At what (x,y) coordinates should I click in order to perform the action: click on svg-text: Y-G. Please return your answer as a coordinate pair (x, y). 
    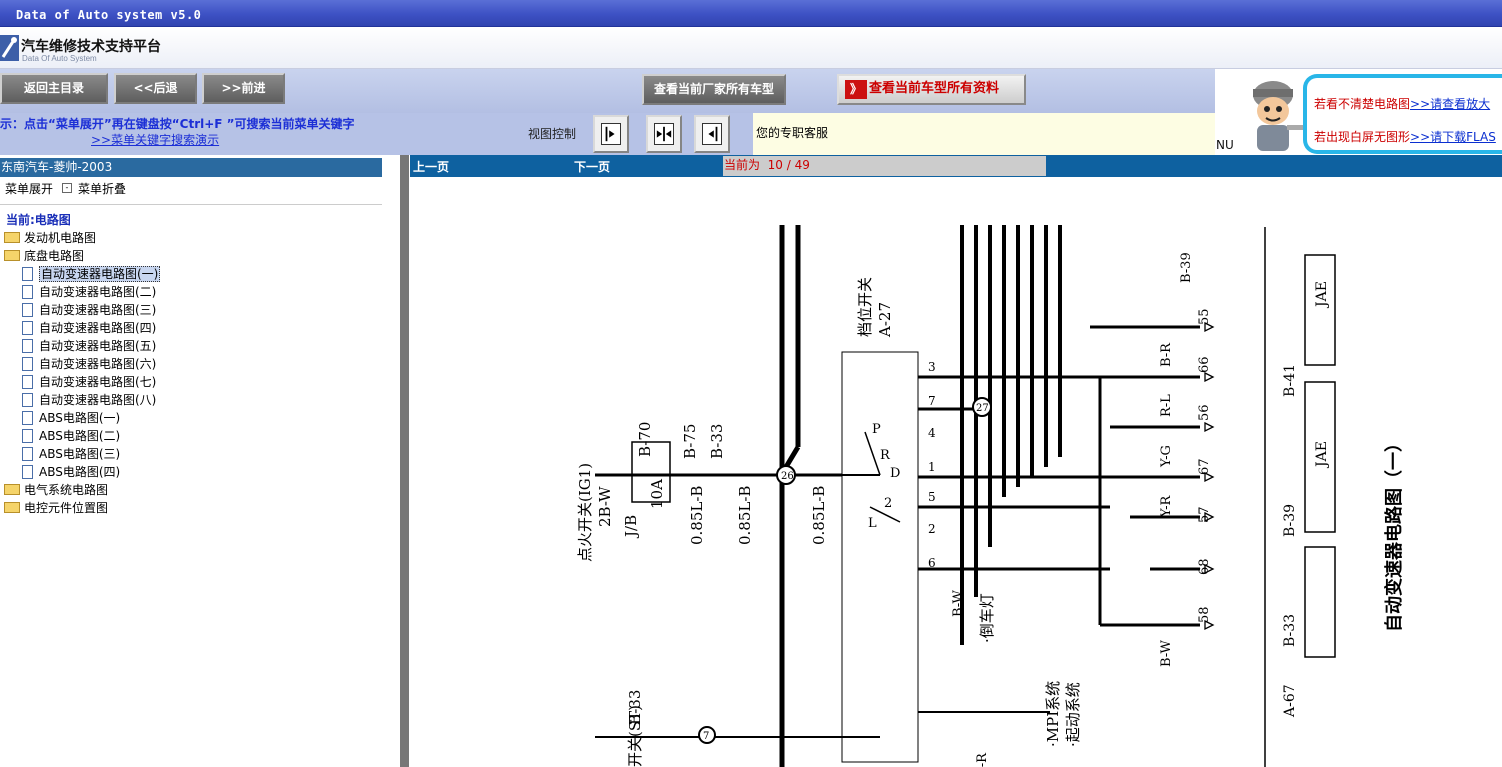
    Looking at the image, I should click on (1166, 456).